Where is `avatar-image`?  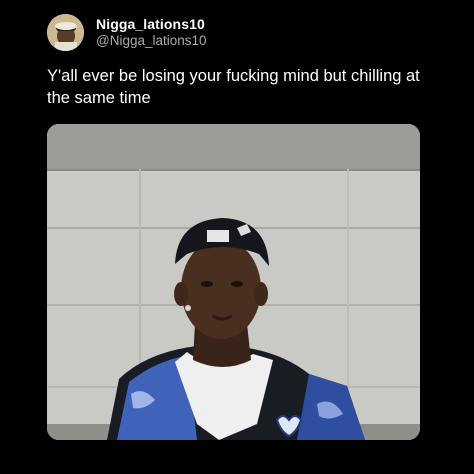 avatar-image is located at coordinates (65, 32).